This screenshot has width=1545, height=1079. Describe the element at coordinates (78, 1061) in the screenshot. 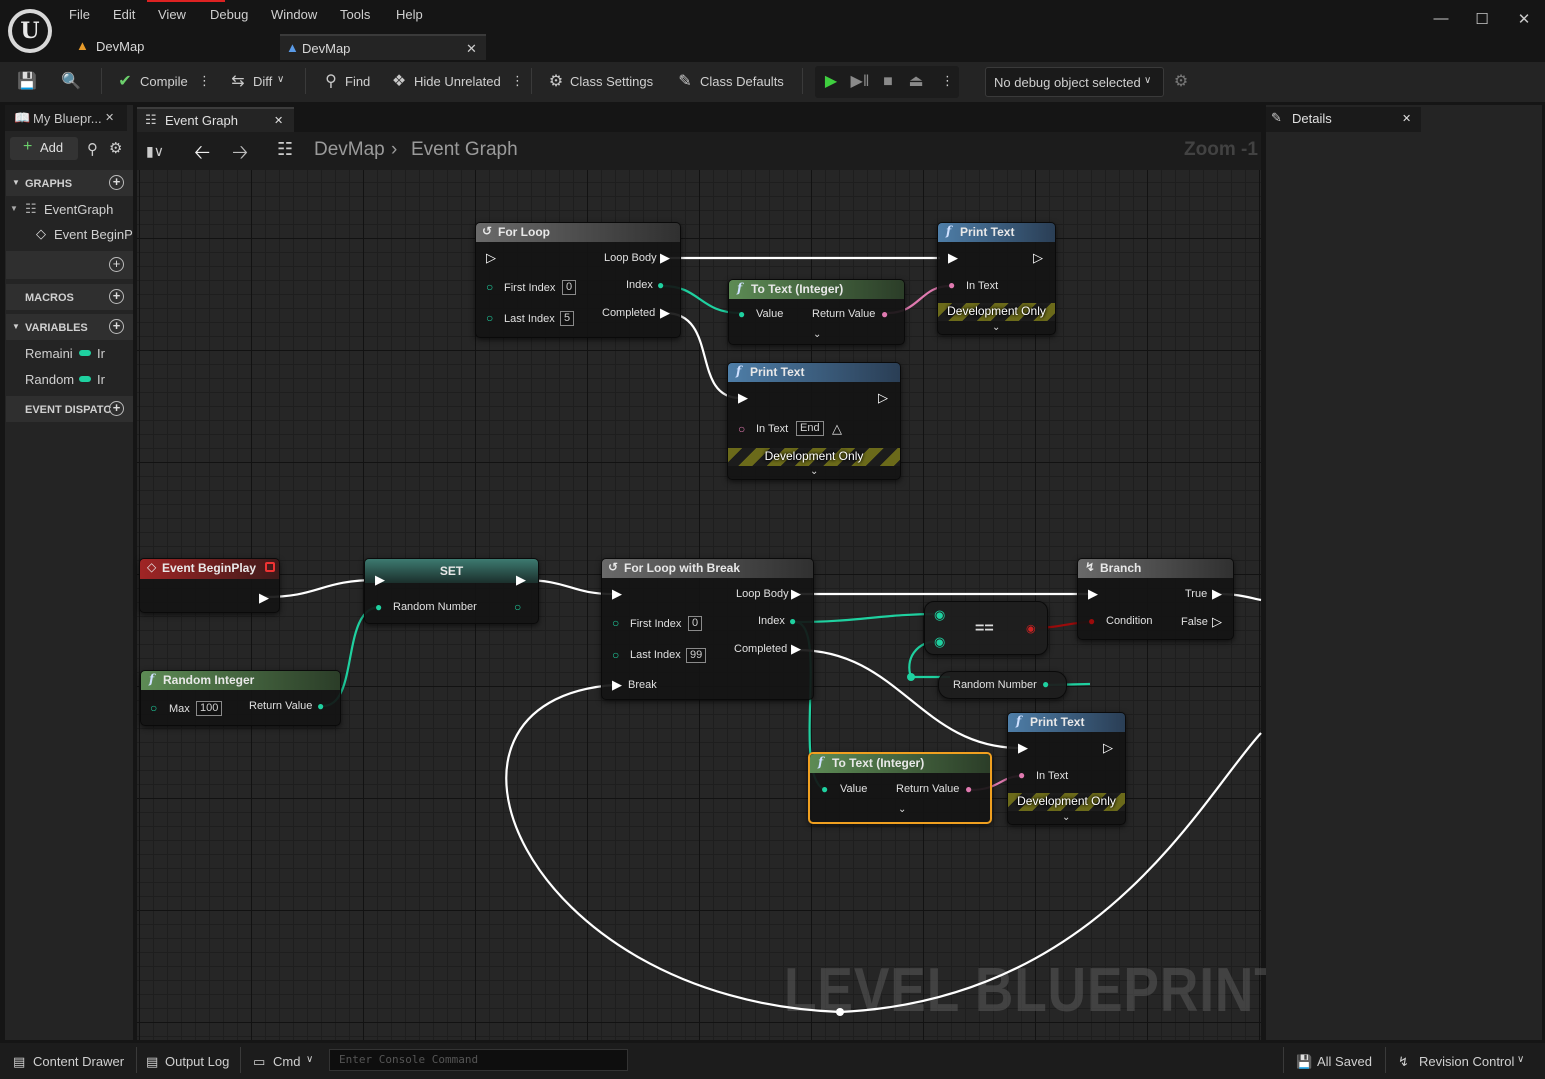

I see `content-drawer-button: Content Drawer` at that location.